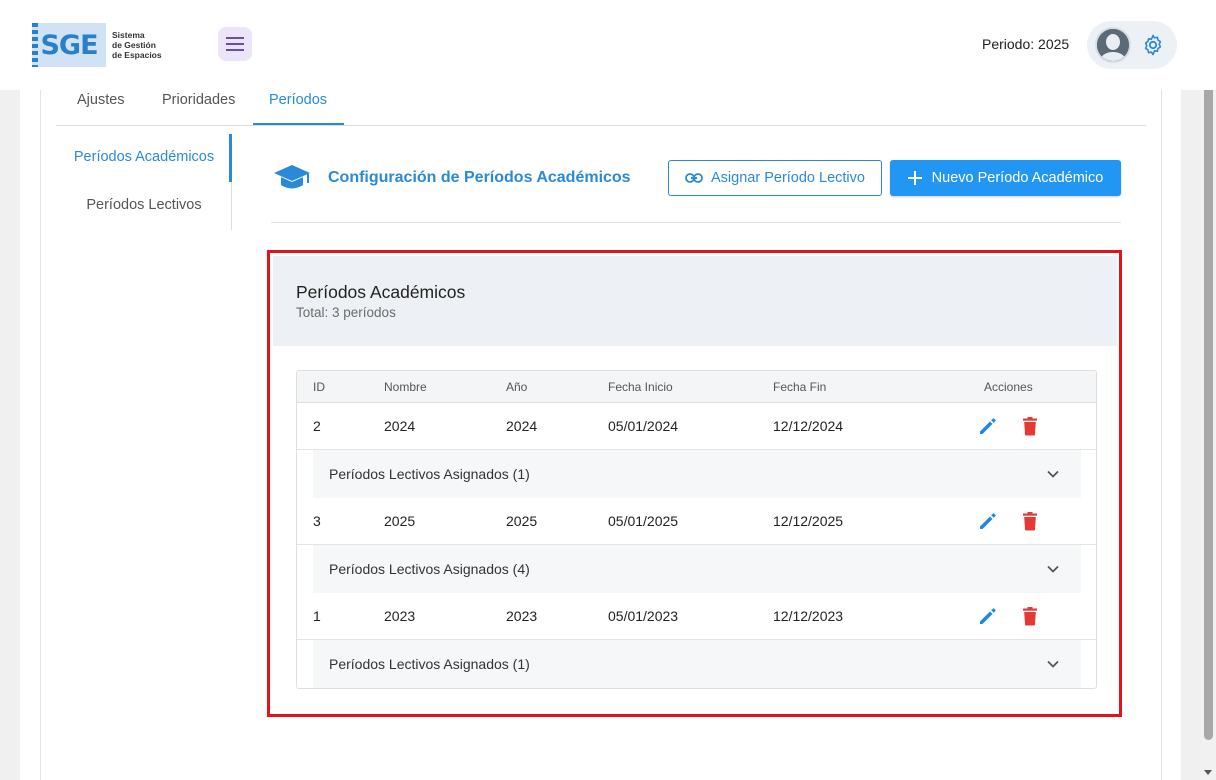  I want to click on column-header-acciones: Acciones, so click(1008, 387).